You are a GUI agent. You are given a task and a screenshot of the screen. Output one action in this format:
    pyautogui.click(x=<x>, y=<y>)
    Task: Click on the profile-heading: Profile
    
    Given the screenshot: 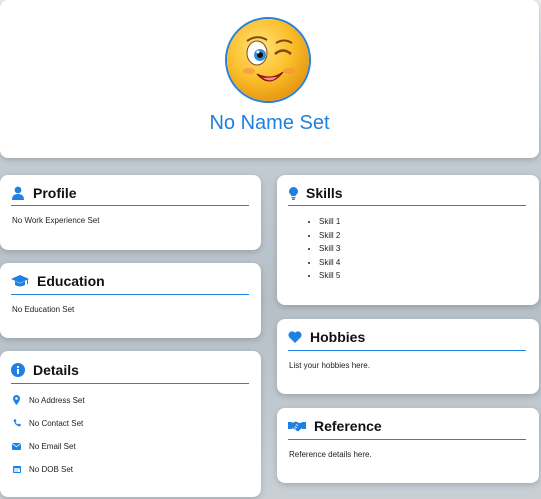 What is the action you would take?
    pyautogui.click(x=44, y=193)
    